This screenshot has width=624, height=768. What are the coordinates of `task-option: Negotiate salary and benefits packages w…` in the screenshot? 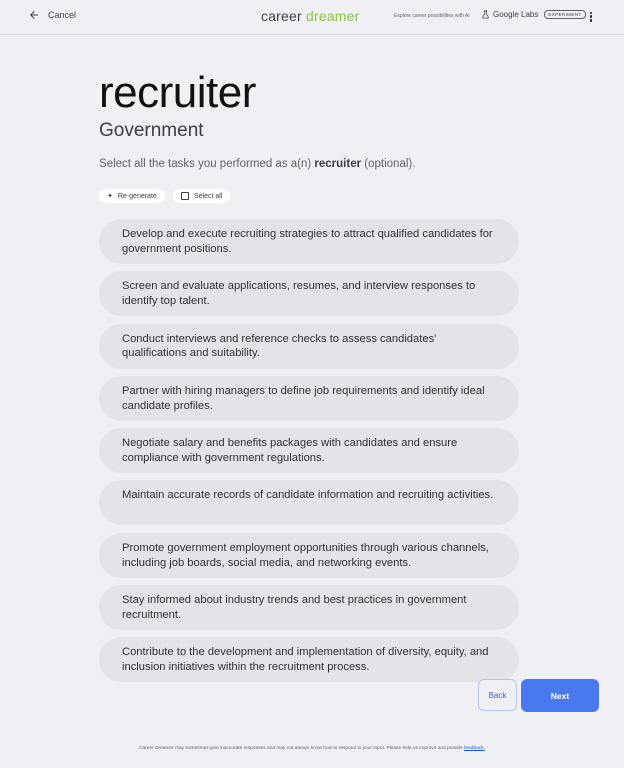 It's located at (309, 451).